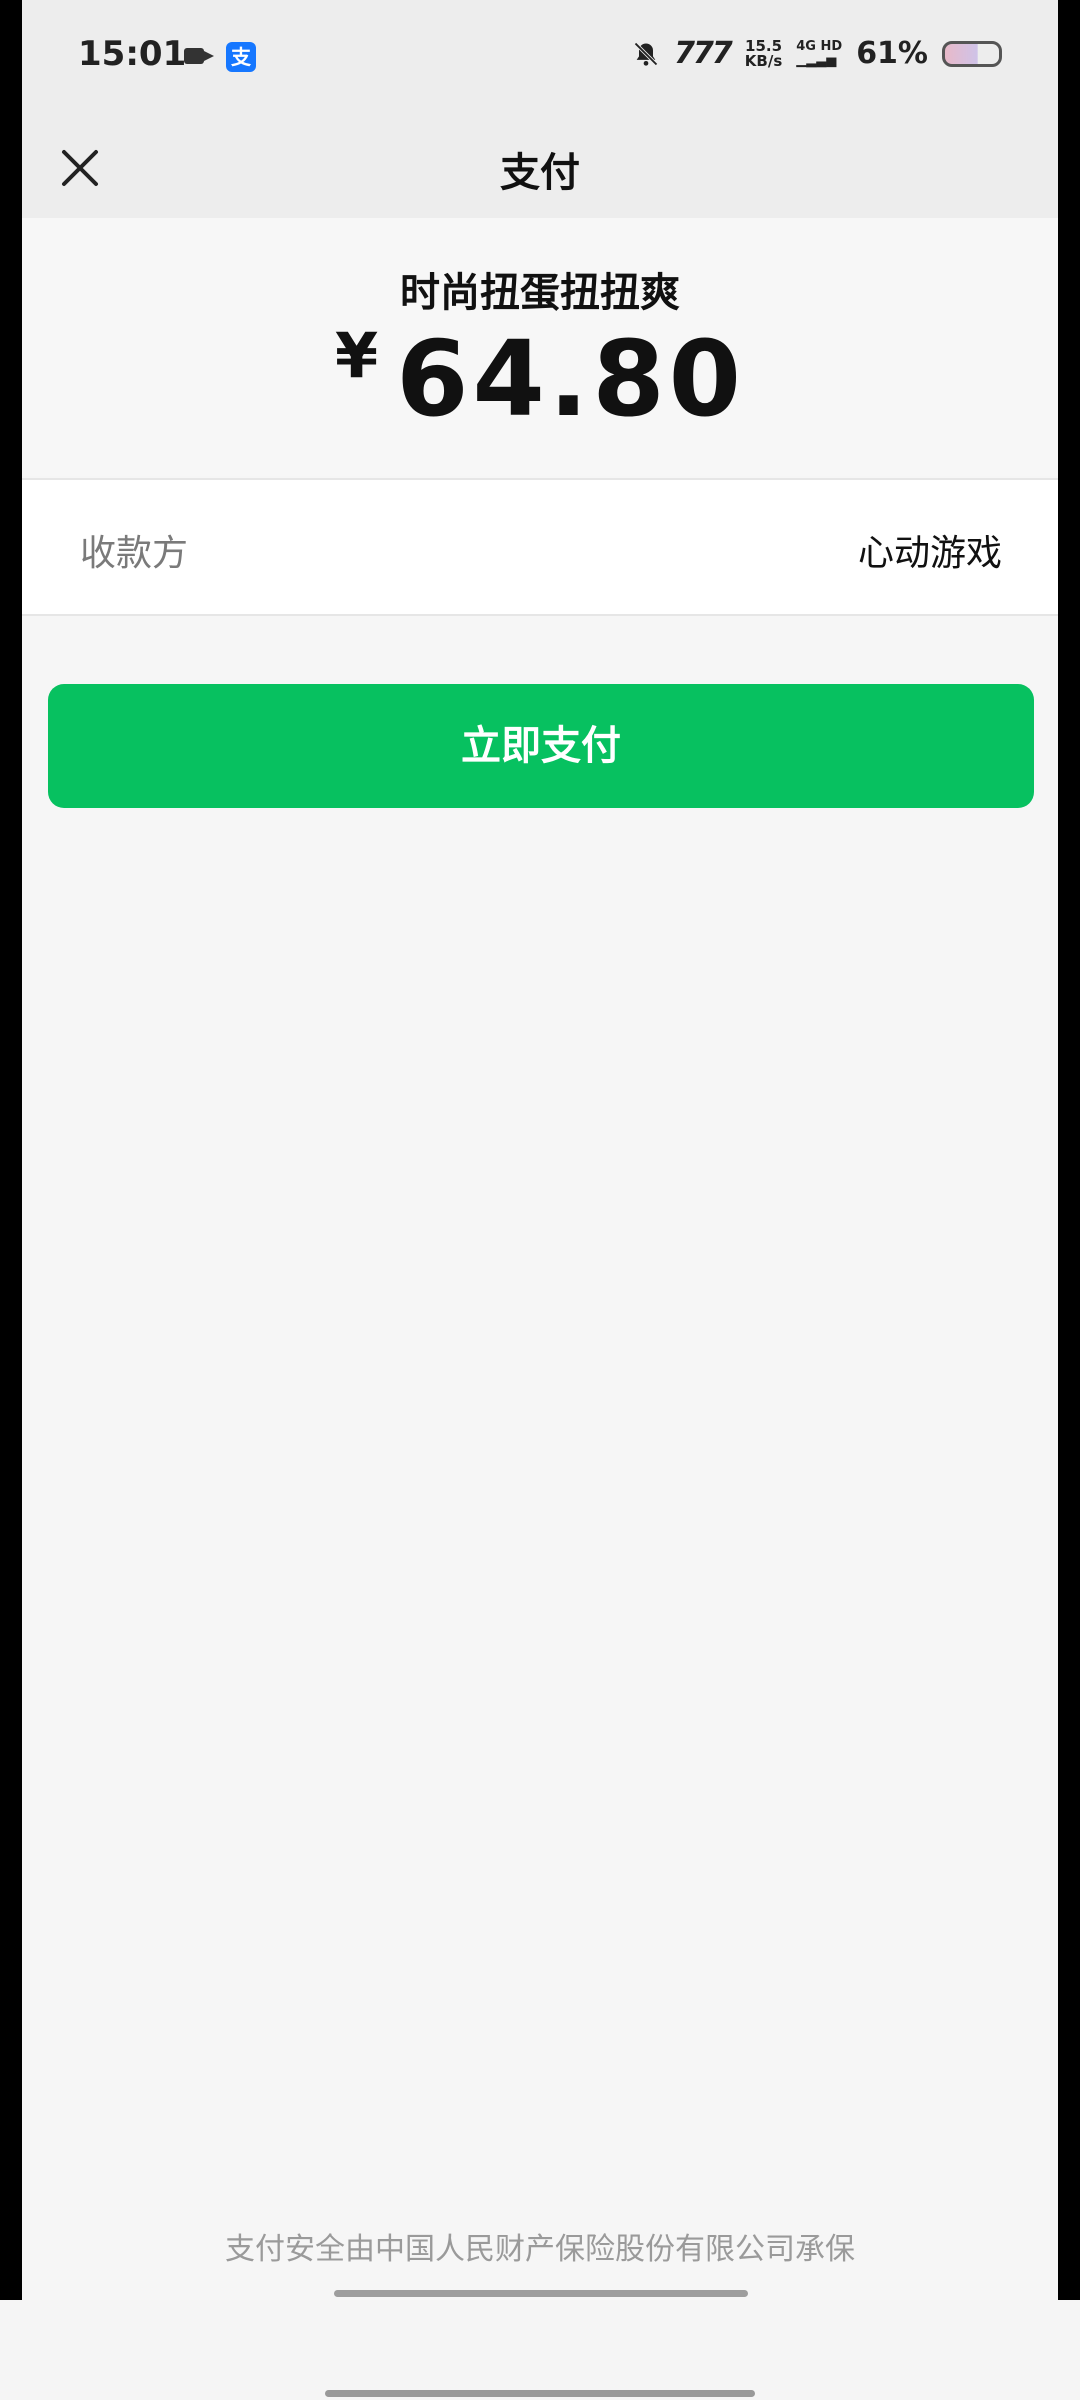  Describe the element at coordinates (541, 746) in the screenshot. I see `pay-now-button: 立即支付` at that location.